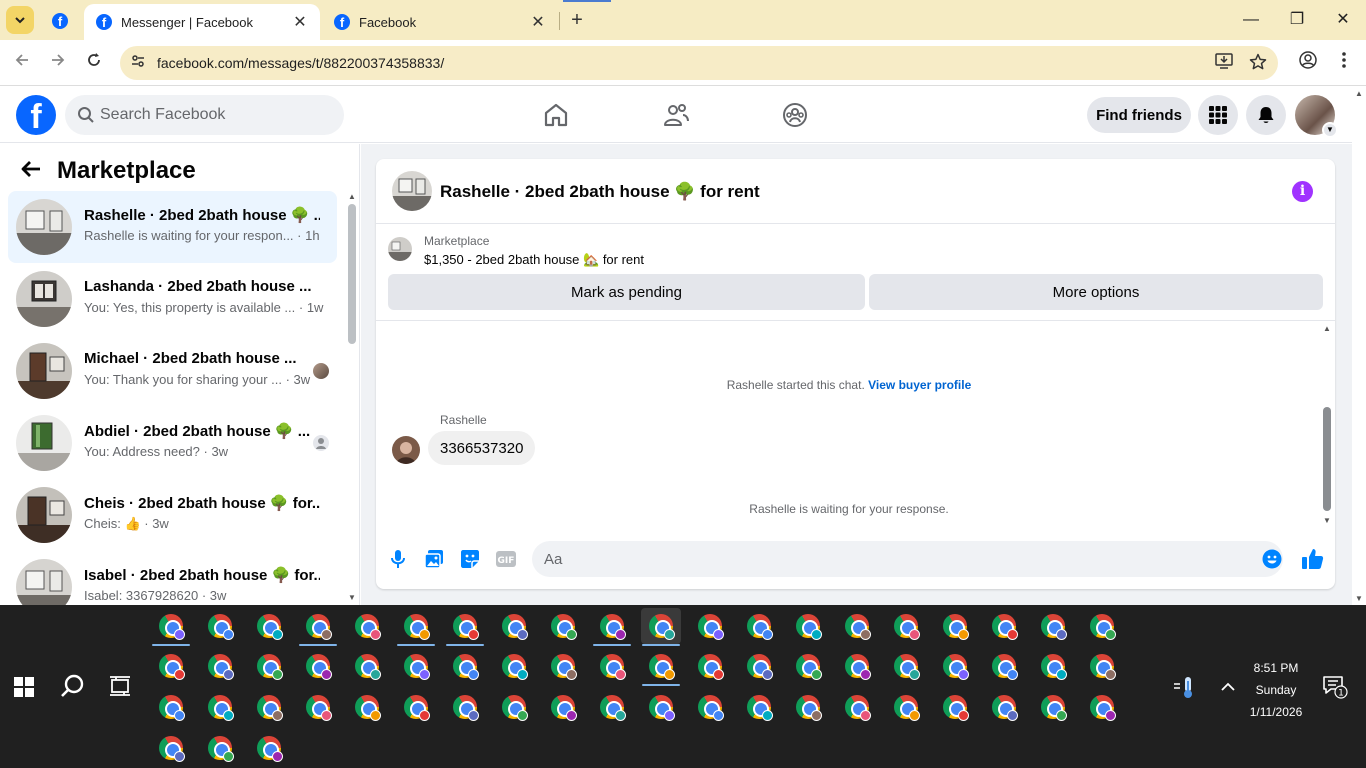 This screenshot has width=1366, height=768. I want to click on profile-icon, so click(1308, 63).